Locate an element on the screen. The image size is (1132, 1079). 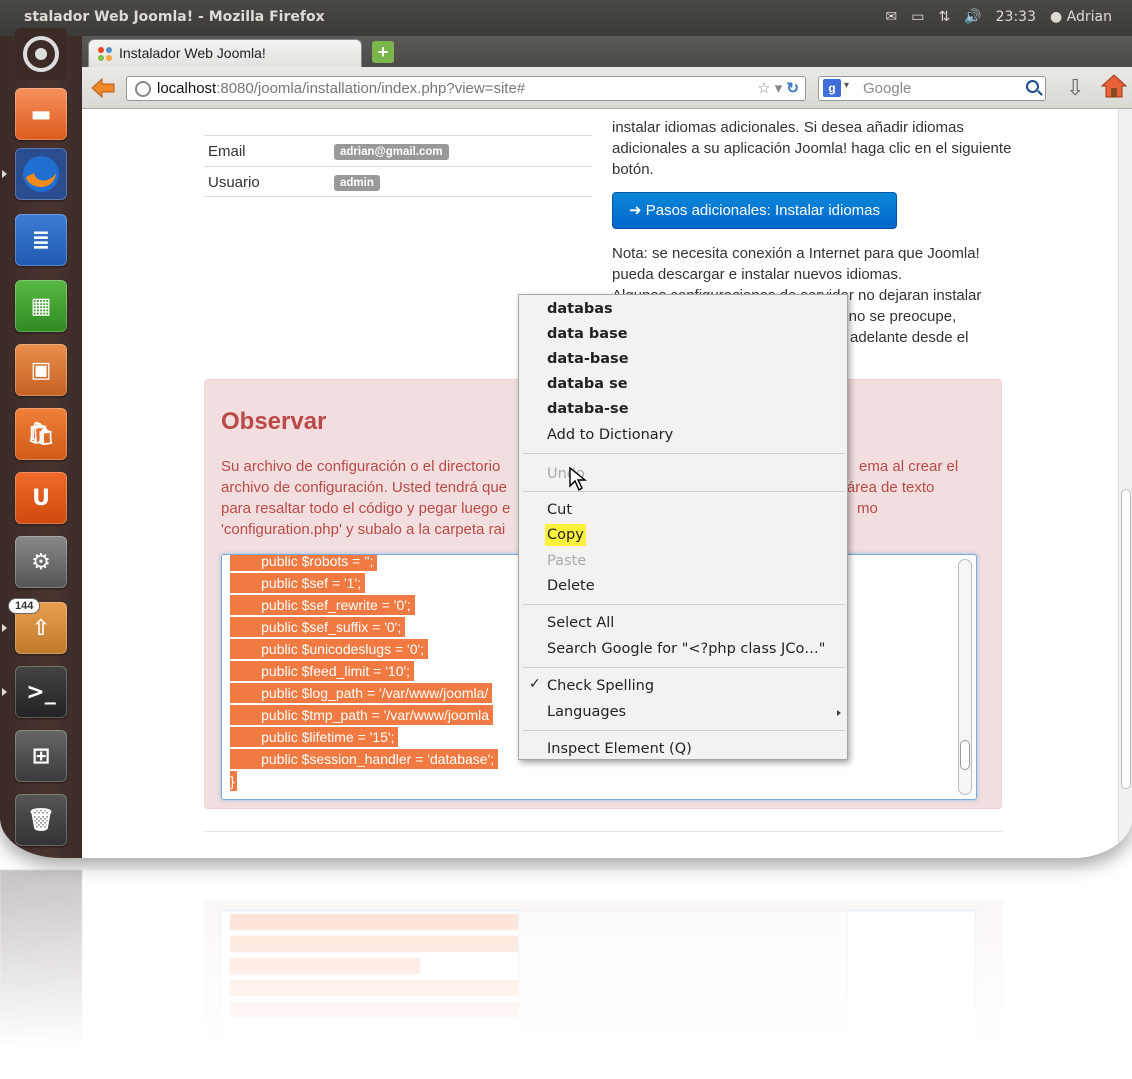
ubuntu-one-icon: U is located at coordinates (41, 498).